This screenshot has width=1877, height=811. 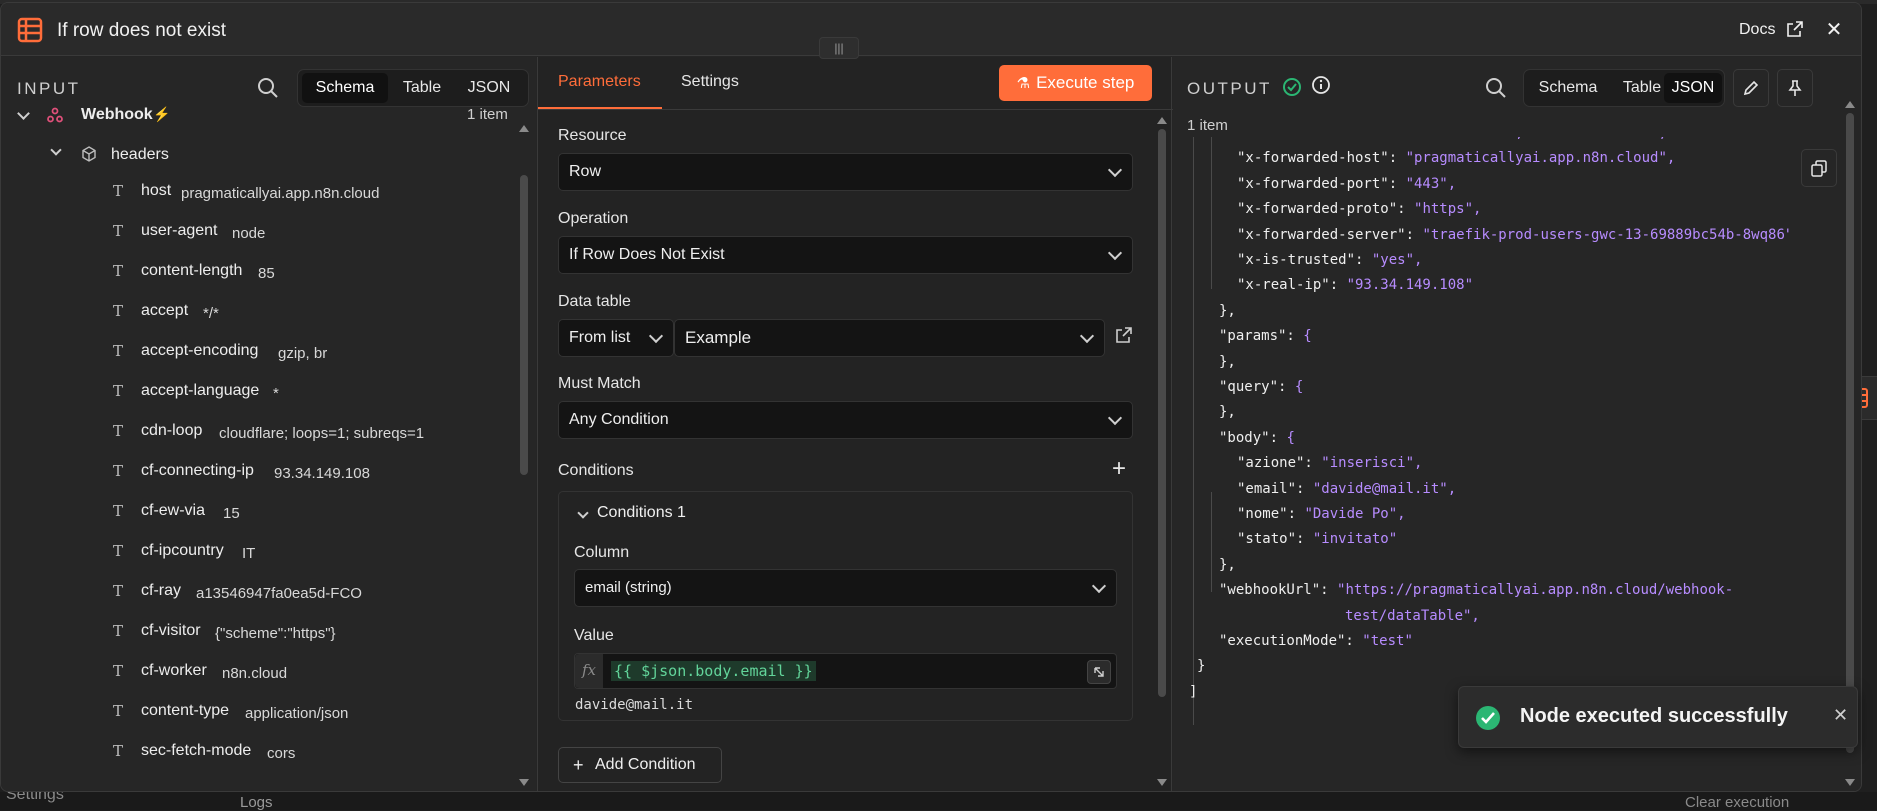 I want to click on tree-field-row: Tcontent-length 85, so click(x=258, y=281).